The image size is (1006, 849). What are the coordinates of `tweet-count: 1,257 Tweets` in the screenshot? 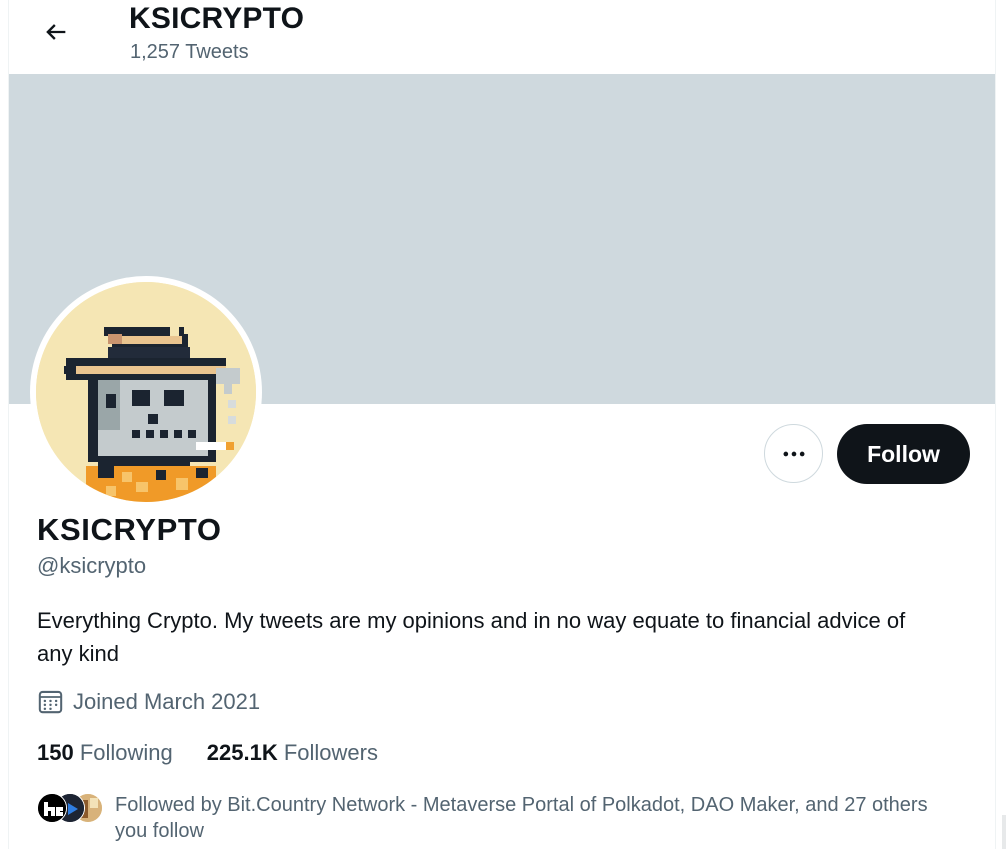 It's located at (189, 52).